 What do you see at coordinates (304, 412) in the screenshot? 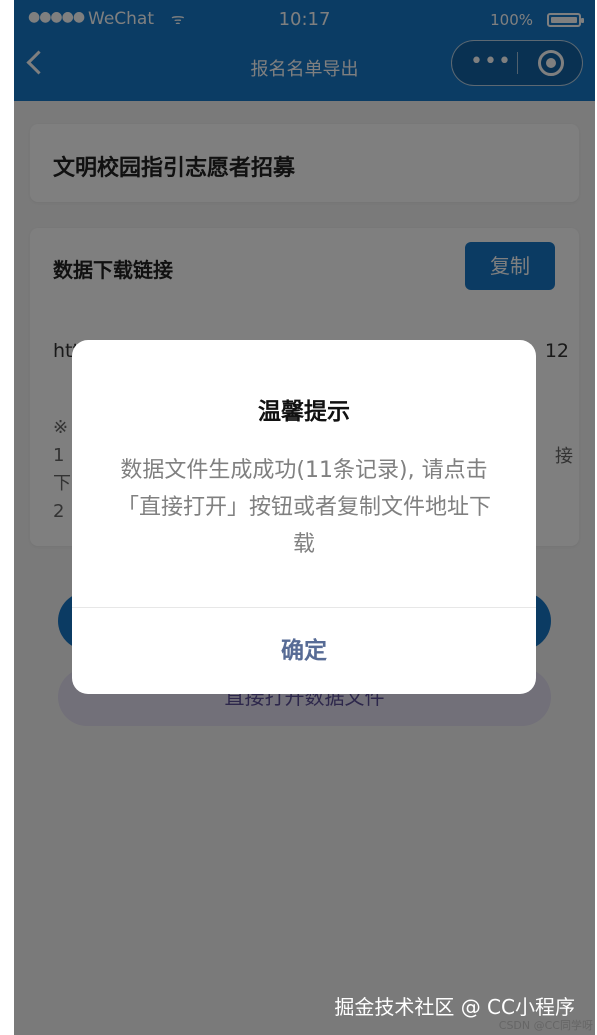
I see `dialog-title: 温馨提示` at bounding box center [304, 412].